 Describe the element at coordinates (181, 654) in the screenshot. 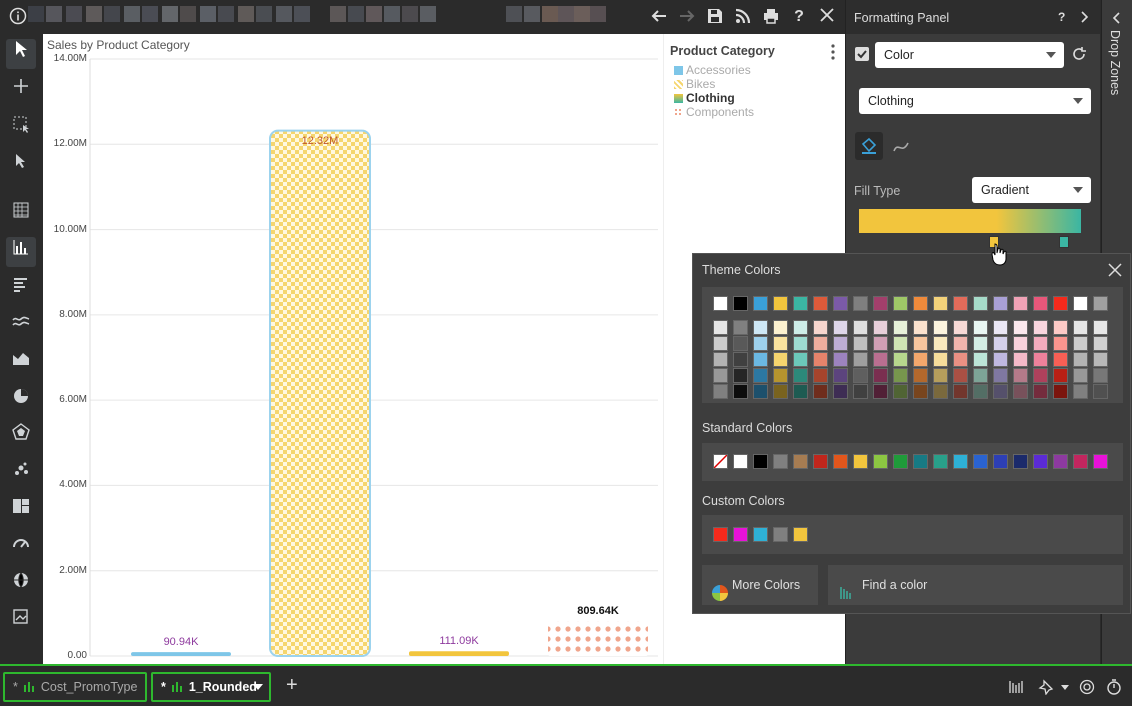

I see `bar-accessories` at that location.